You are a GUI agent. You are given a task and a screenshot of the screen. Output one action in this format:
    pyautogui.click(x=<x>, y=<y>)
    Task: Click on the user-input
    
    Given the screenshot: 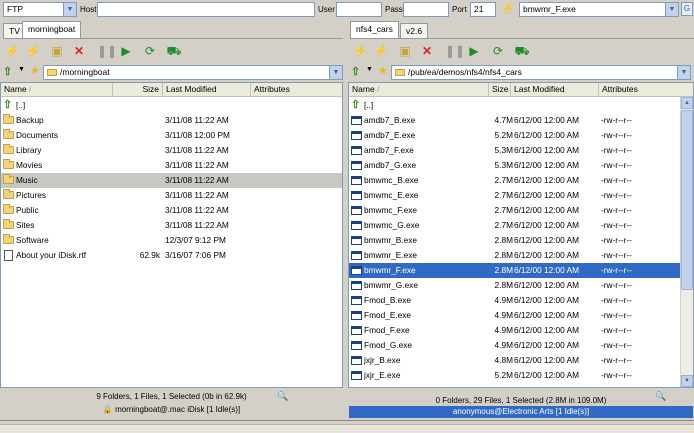 What is the action you would take?
    pyautogui.click(x=359, y=9)
    